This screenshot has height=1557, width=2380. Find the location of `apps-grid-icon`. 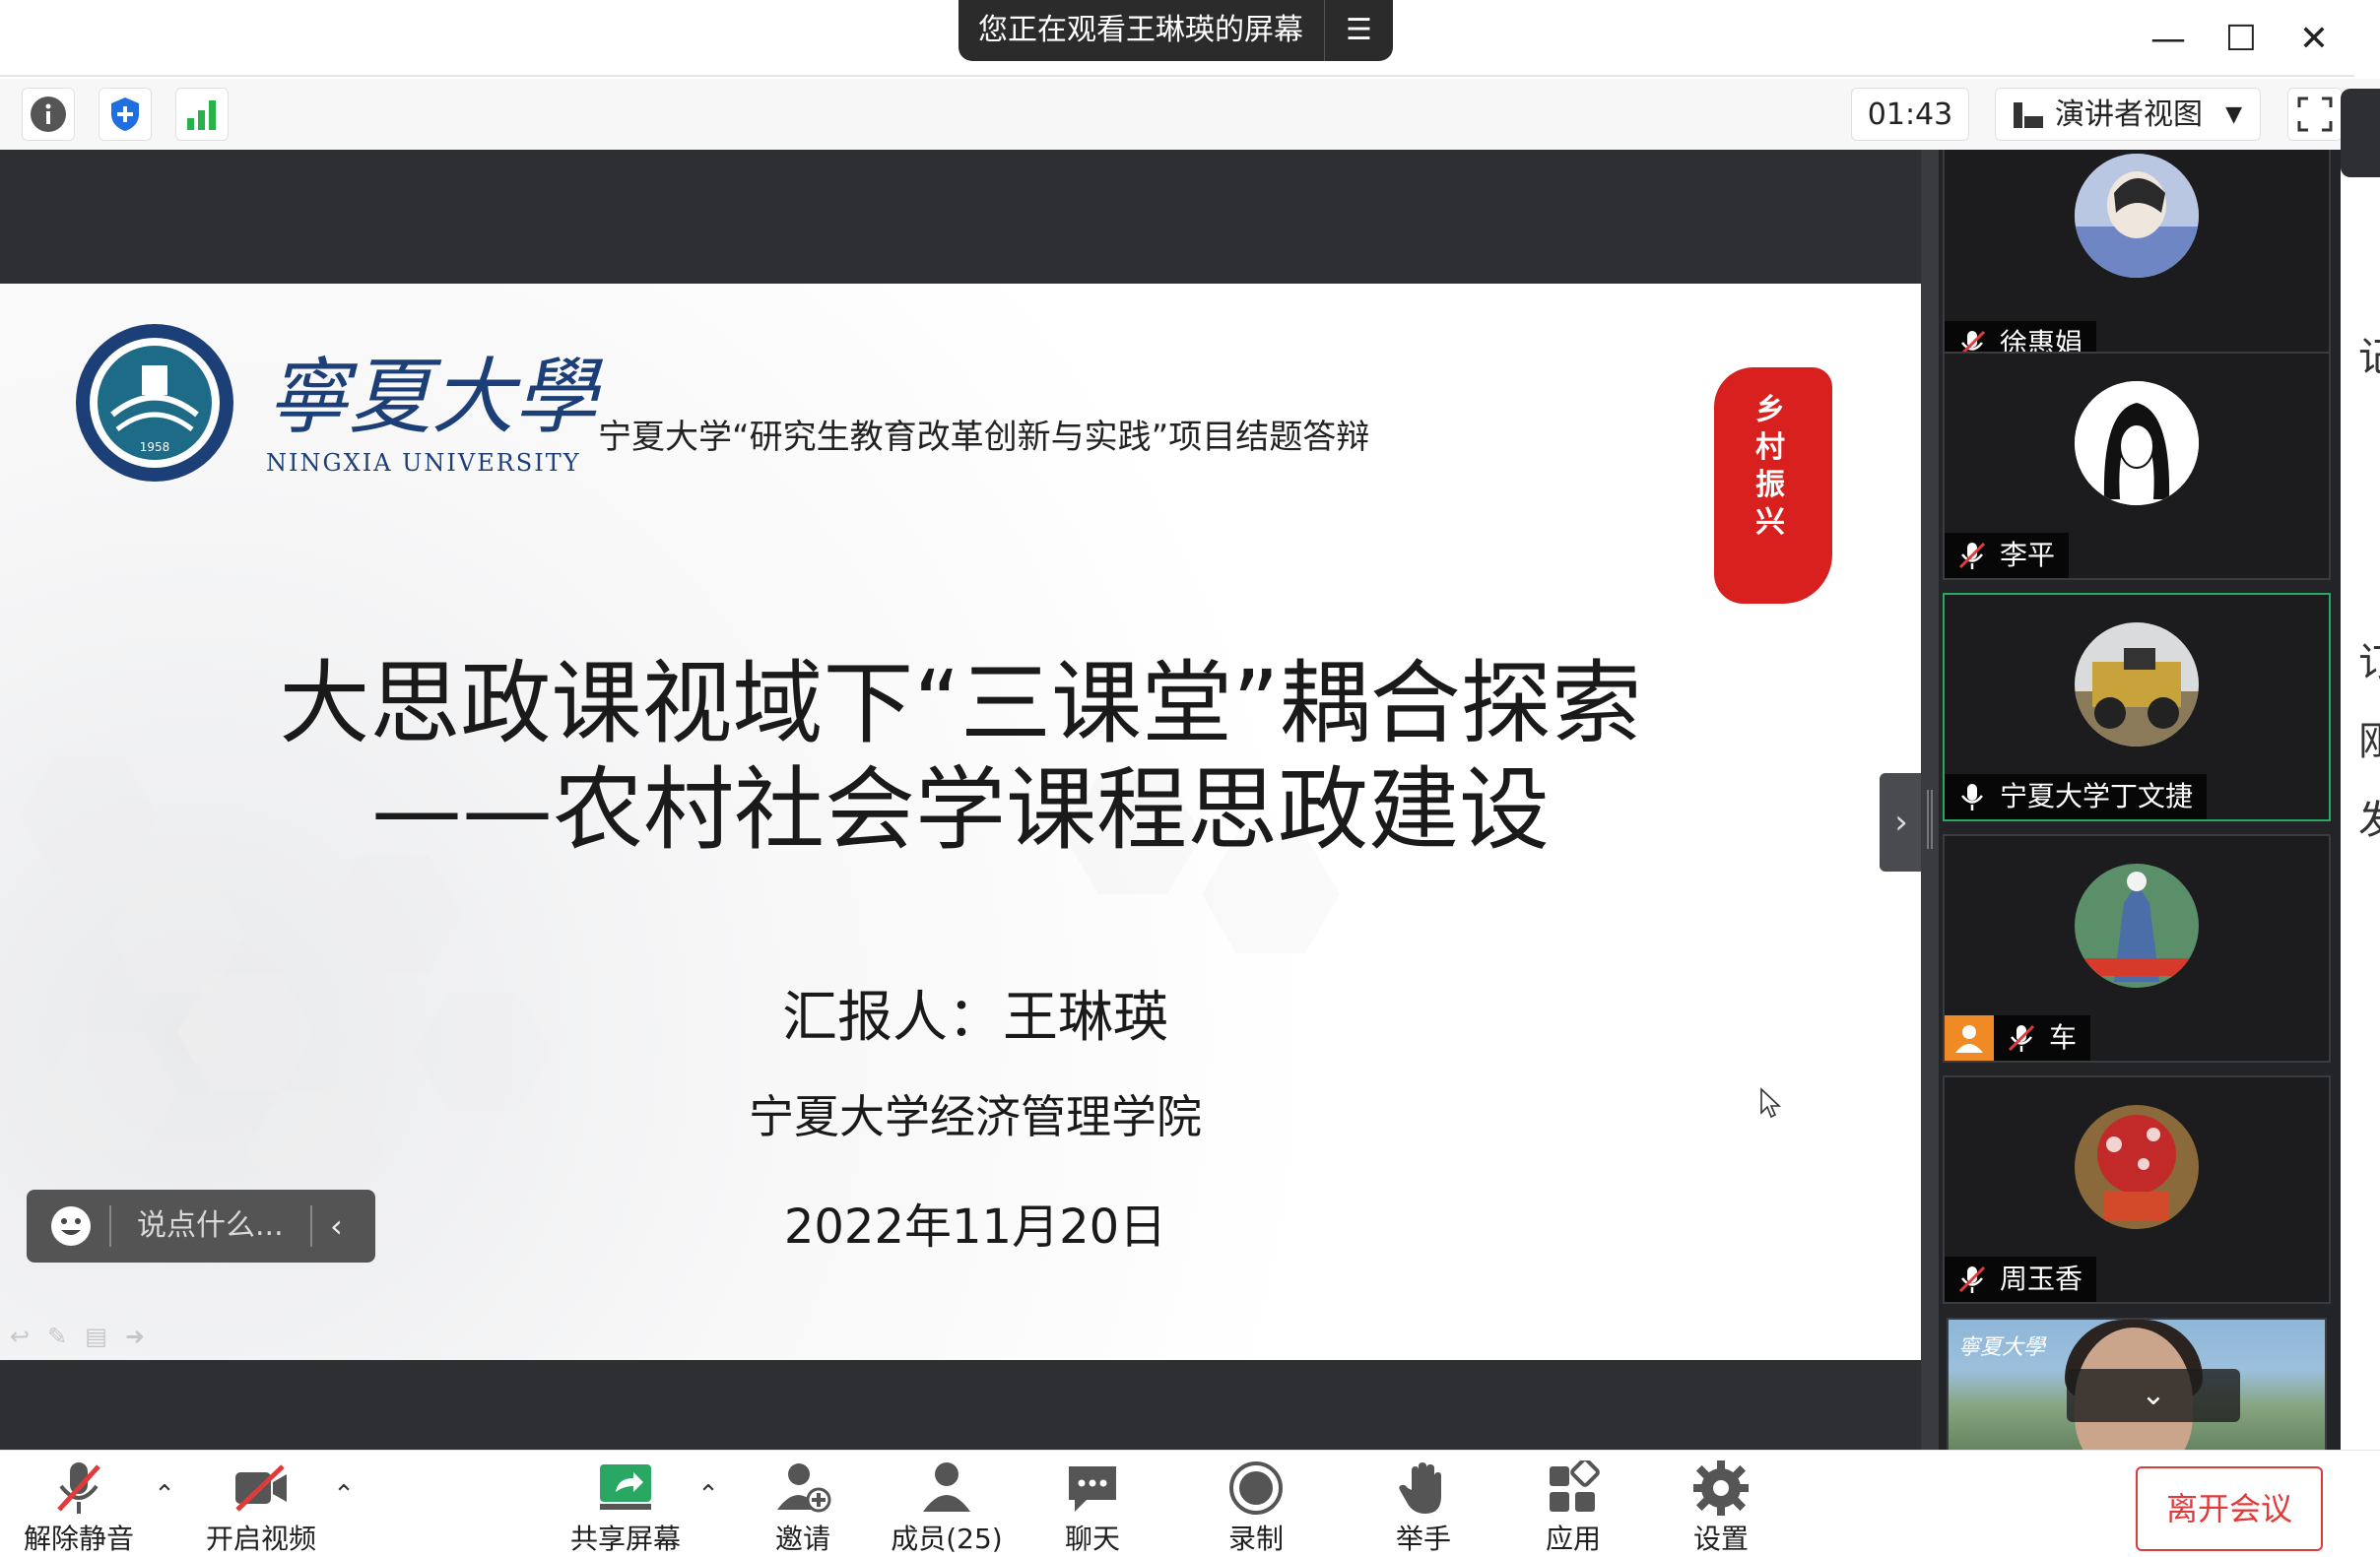

apps-grid-icon is located at coordinates (1575, 1486).